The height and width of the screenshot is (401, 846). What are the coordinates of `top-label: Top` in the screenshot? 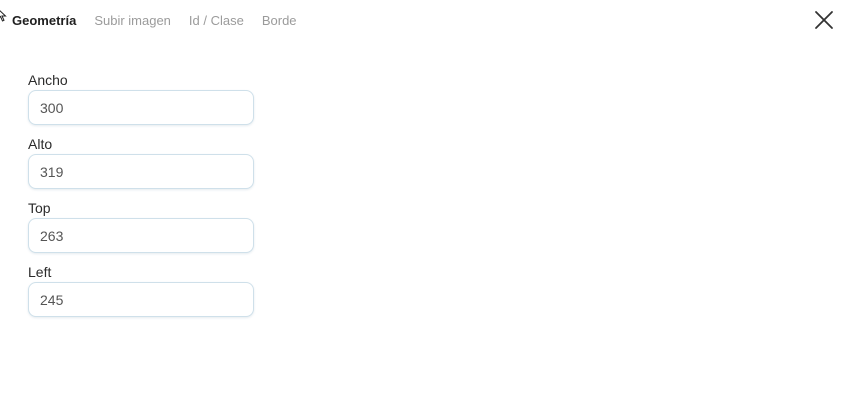 It's located at (39, 208).